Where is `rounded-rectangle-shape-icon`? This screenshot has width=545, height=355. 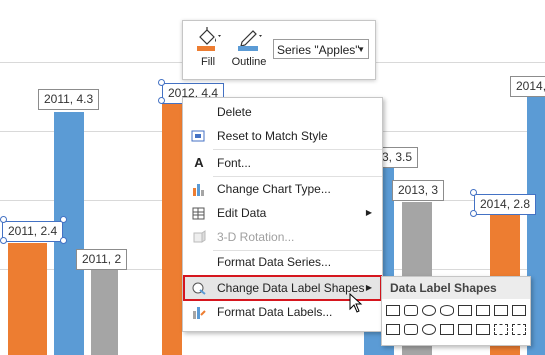 rounded-rectangle-shape-icon is located at coordinates (411, 310).